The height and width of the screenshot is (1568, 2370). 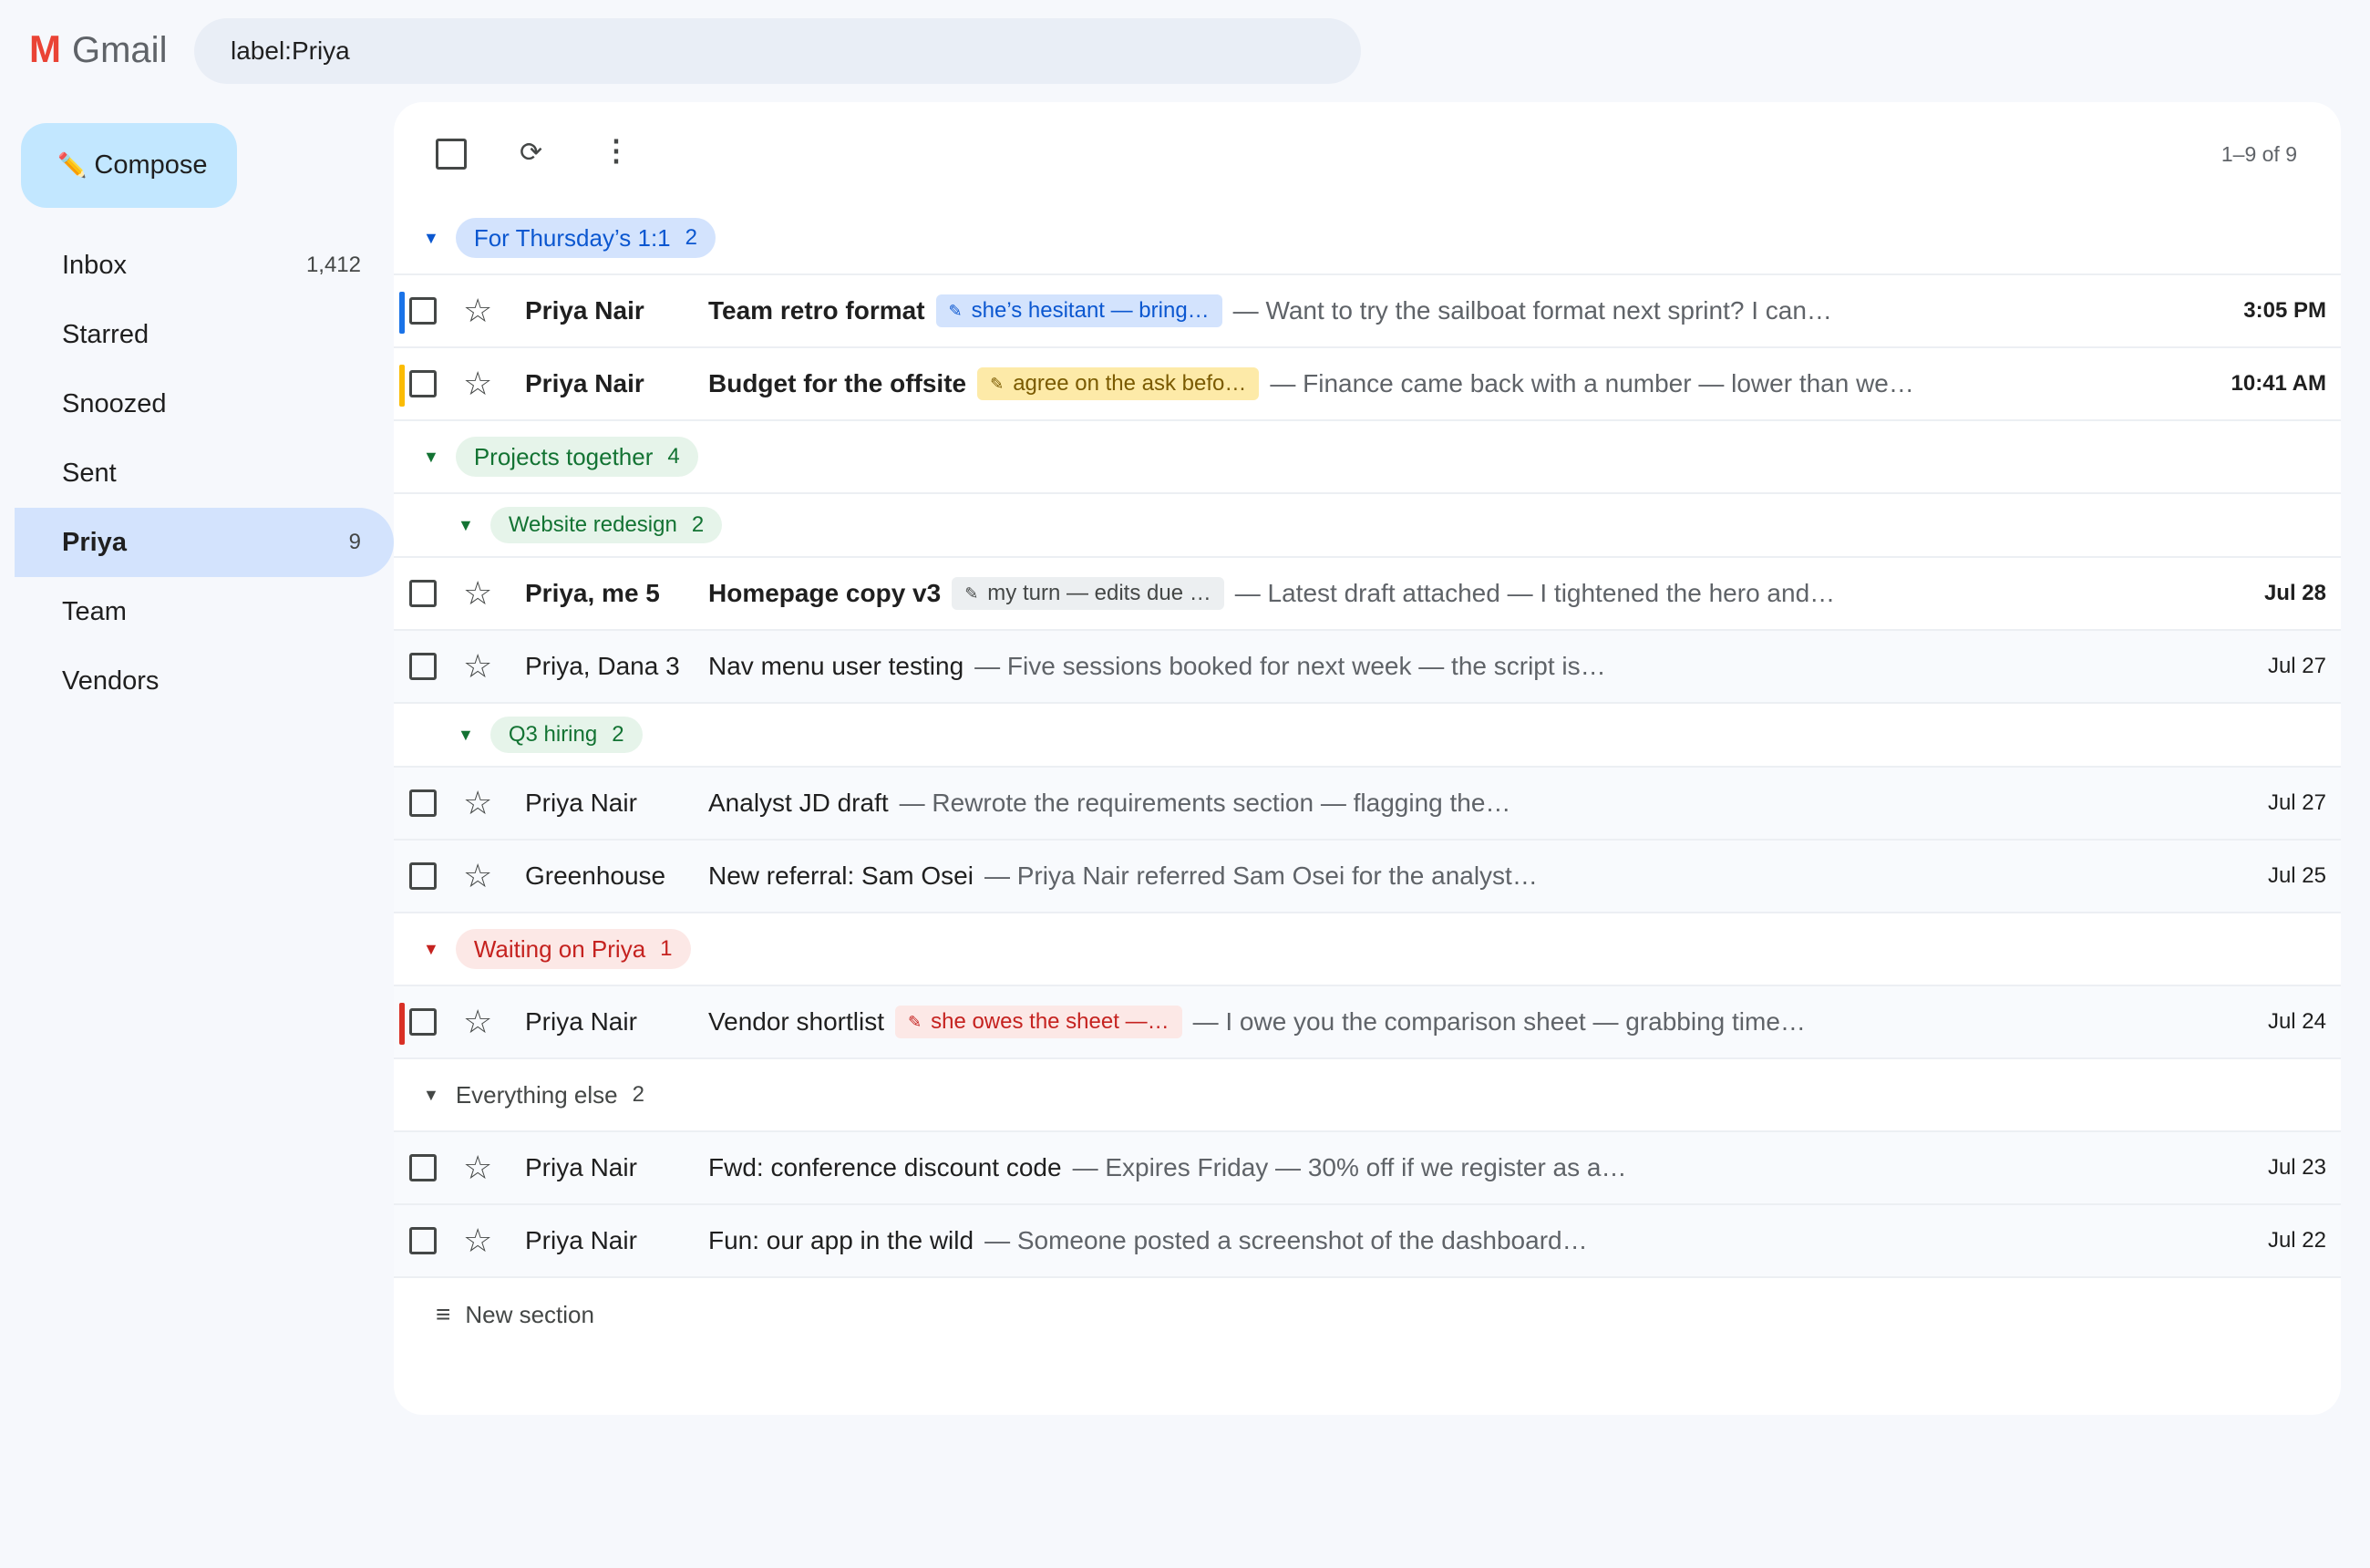 What do you see at coordinates (529, 1314) in the screenshot?
I see `new-section-label: New section` at bounding box center [529, 1314].